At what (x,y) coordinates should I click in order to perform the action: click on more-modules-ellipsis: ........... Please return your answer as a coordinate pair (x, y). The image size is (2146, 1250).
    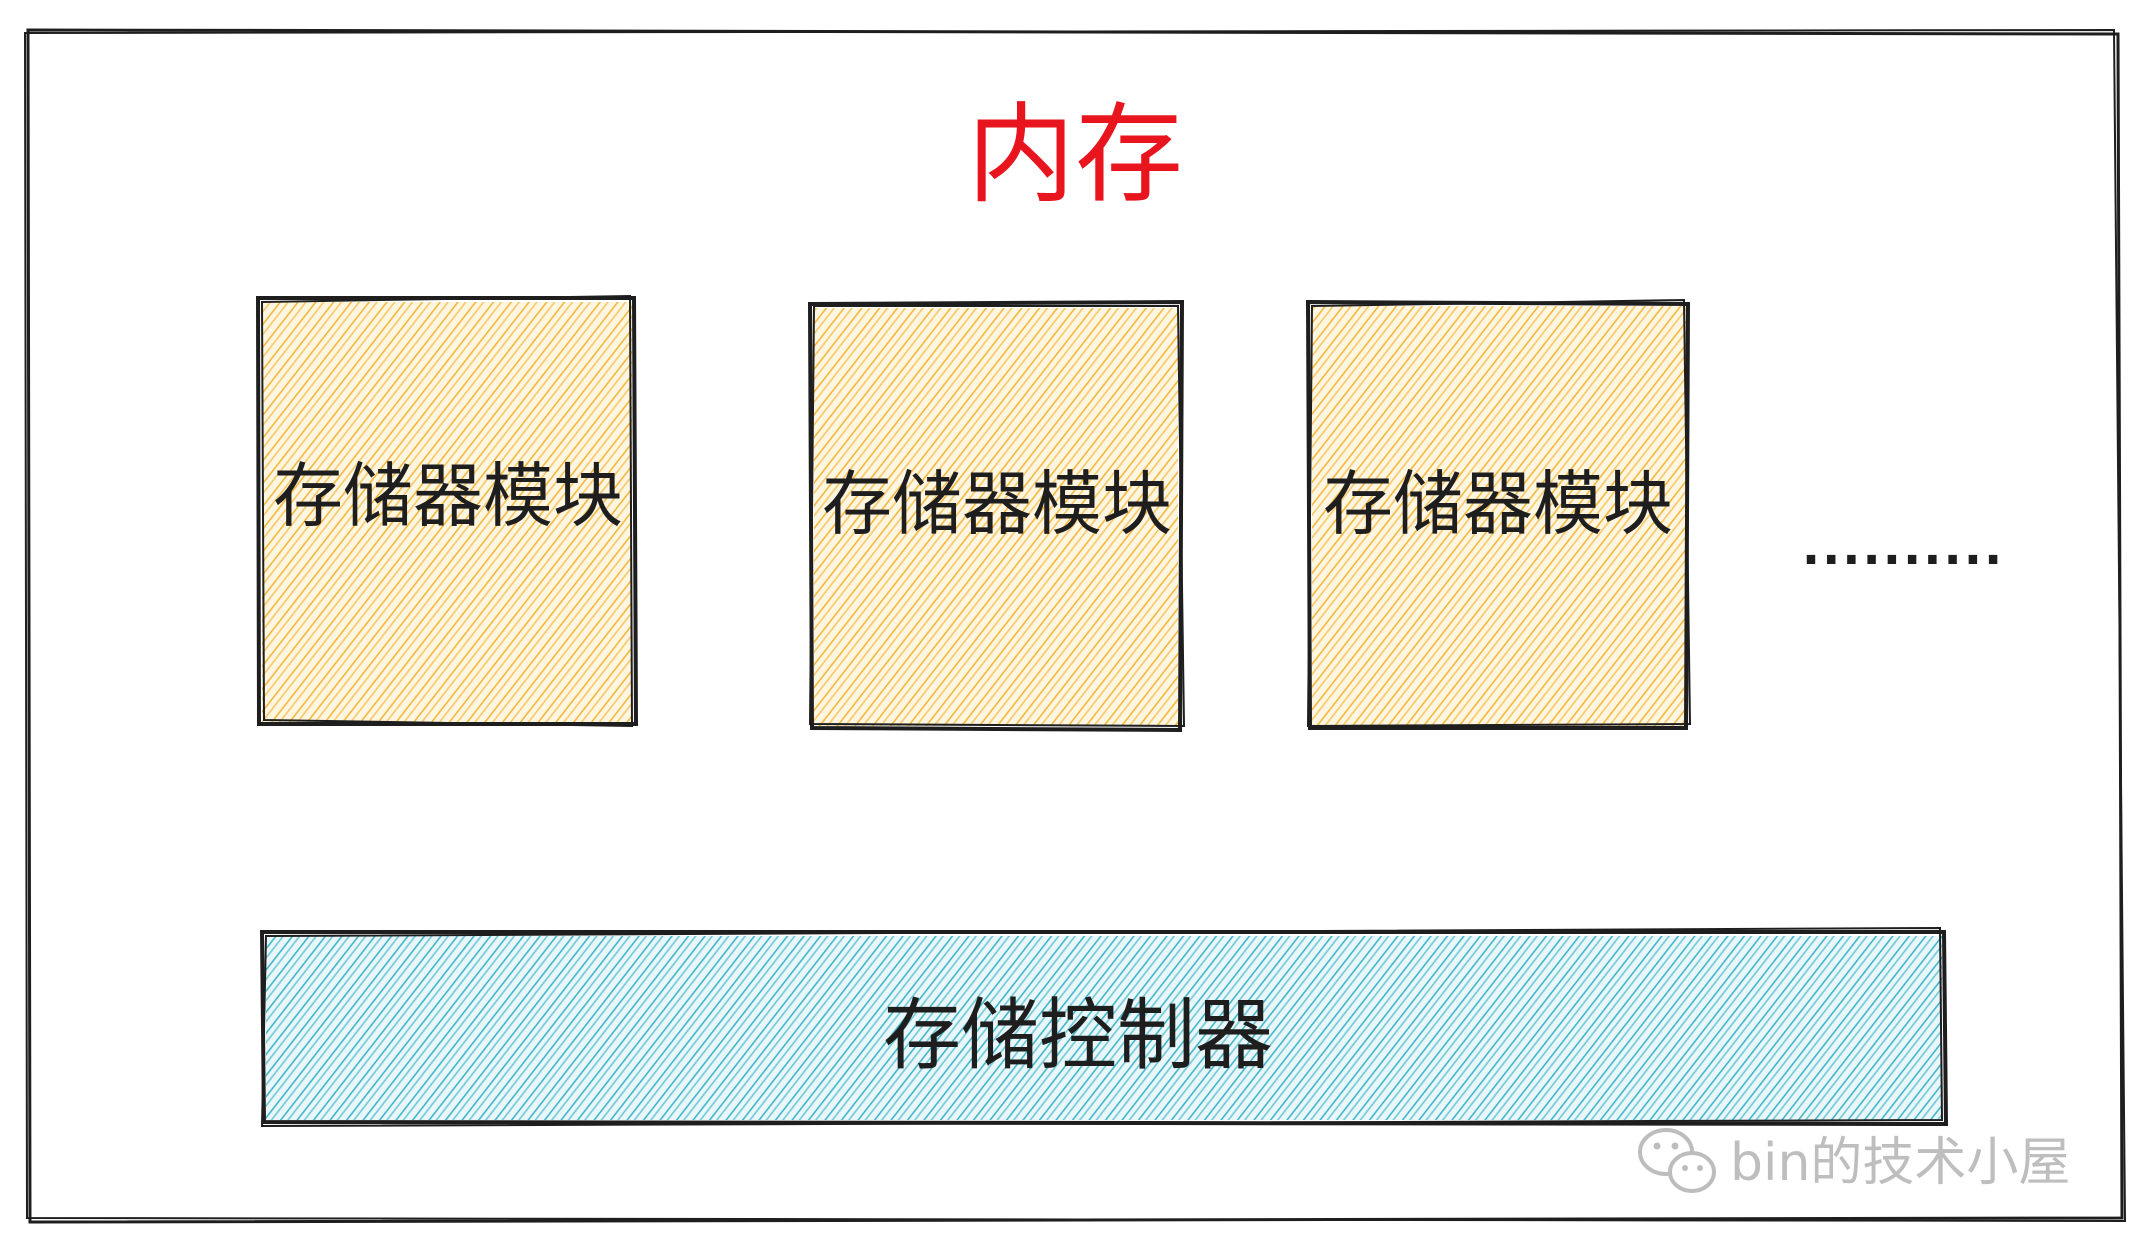
    Looking at the image, I should click on (1903, 548).